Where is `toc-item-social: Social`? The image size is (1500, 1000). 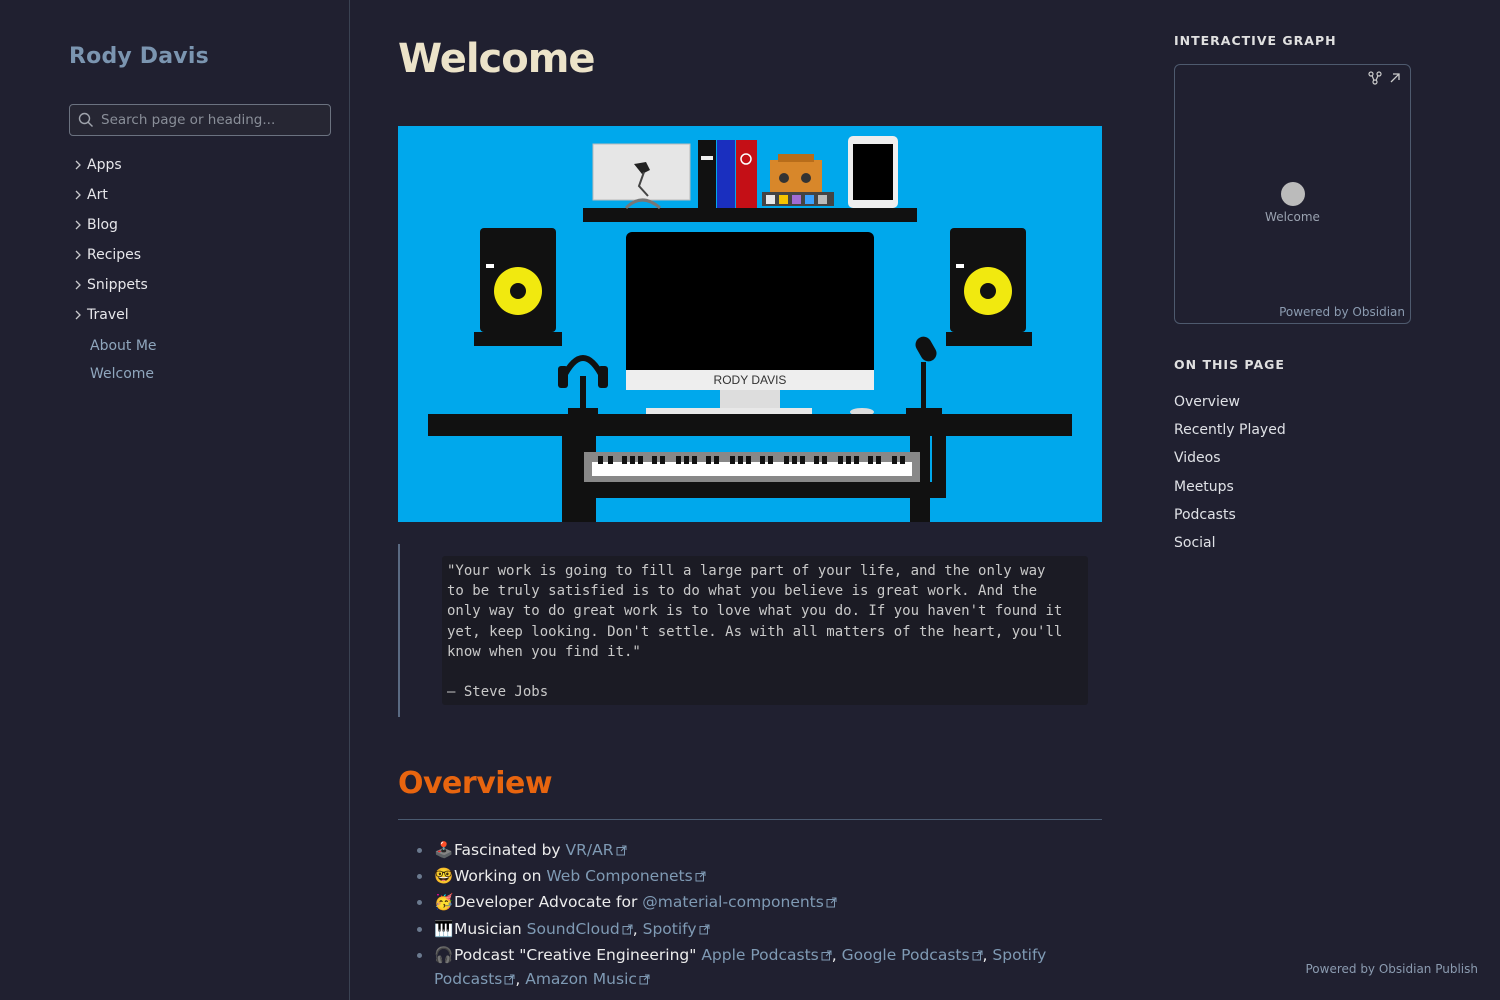 toc-item-social: Social is located at coordinates (1230, 543).